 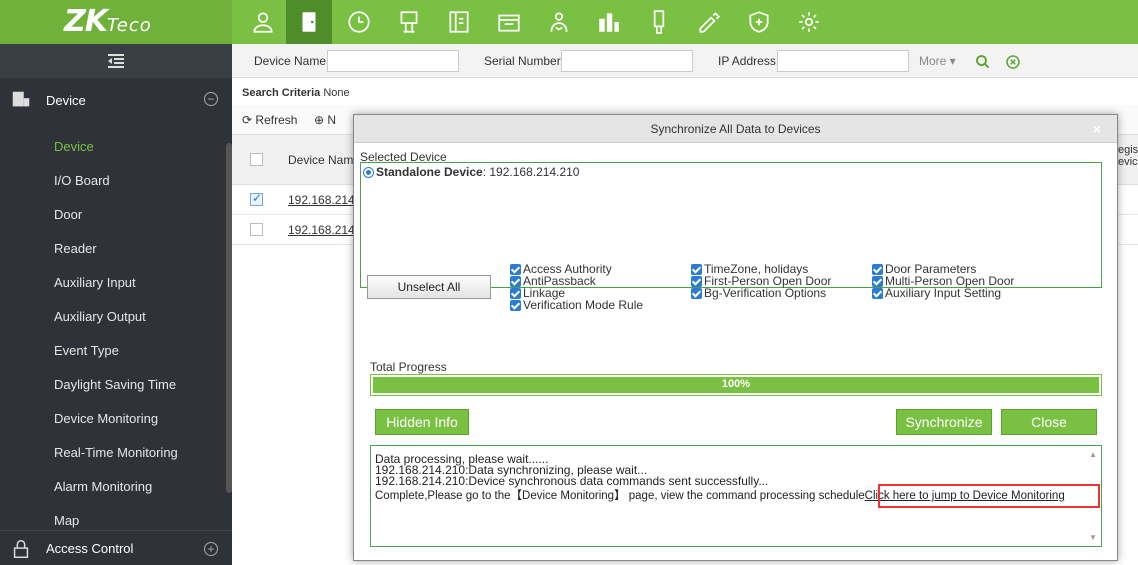 What do you see at coordinates (409, 22) in the screenshot?
I see `elevator-icon` at bounding box center [409, 22].